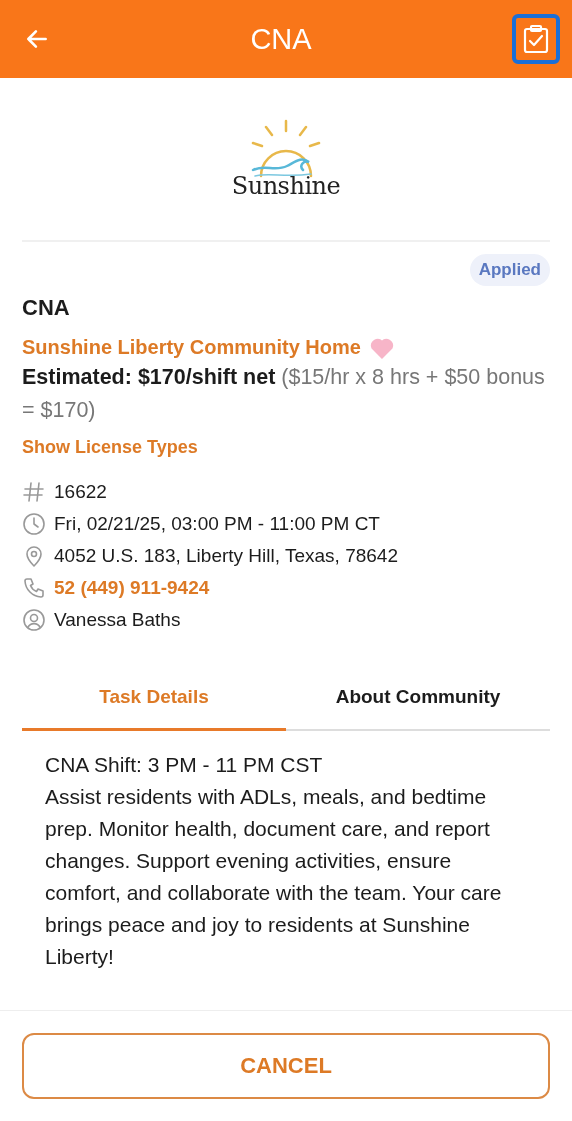 This screenshot has width=572, height=1121. Describe the element at coordinates (132, 588) in the screenshot. I see `phone-link: 52 (449) 911-9424` at that location.